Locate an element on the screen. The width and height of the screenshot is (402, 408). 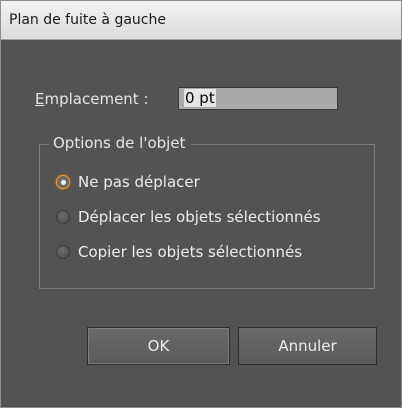
radio-option-copy-selected: Copier les objets sélectionnés is located at coordinates (179, 252).